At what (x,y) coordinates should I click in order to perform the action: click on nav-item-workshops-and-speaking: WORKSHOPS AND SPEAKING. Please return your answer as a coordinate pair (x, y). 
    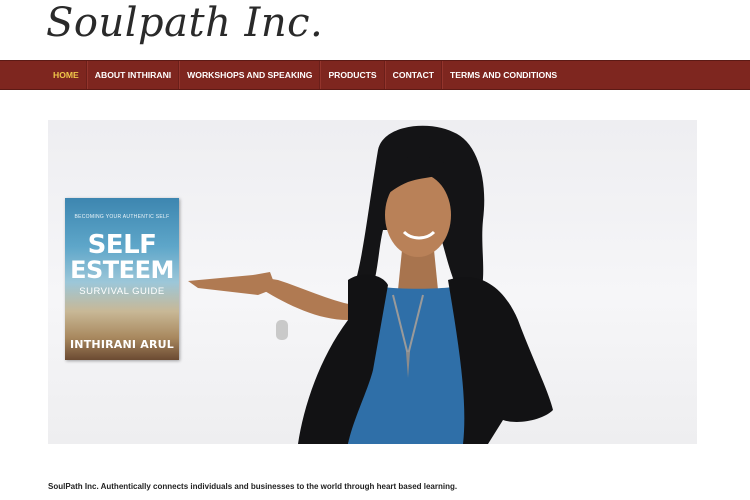
    Looking at the image, I should click on (250, 75).